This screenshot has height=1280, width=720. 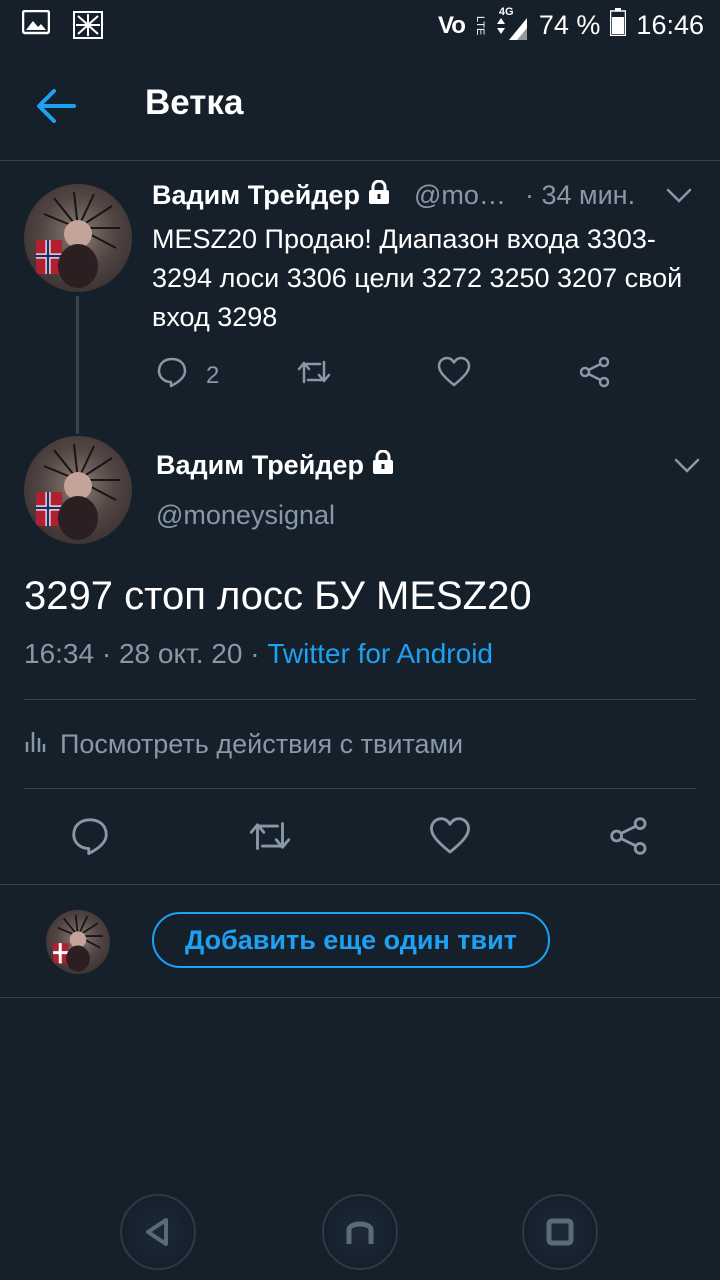 What do you see at coordinates (512, 23) in the screenshot?
I see `signal-icon: 4G` at bounding box center [512, 23].